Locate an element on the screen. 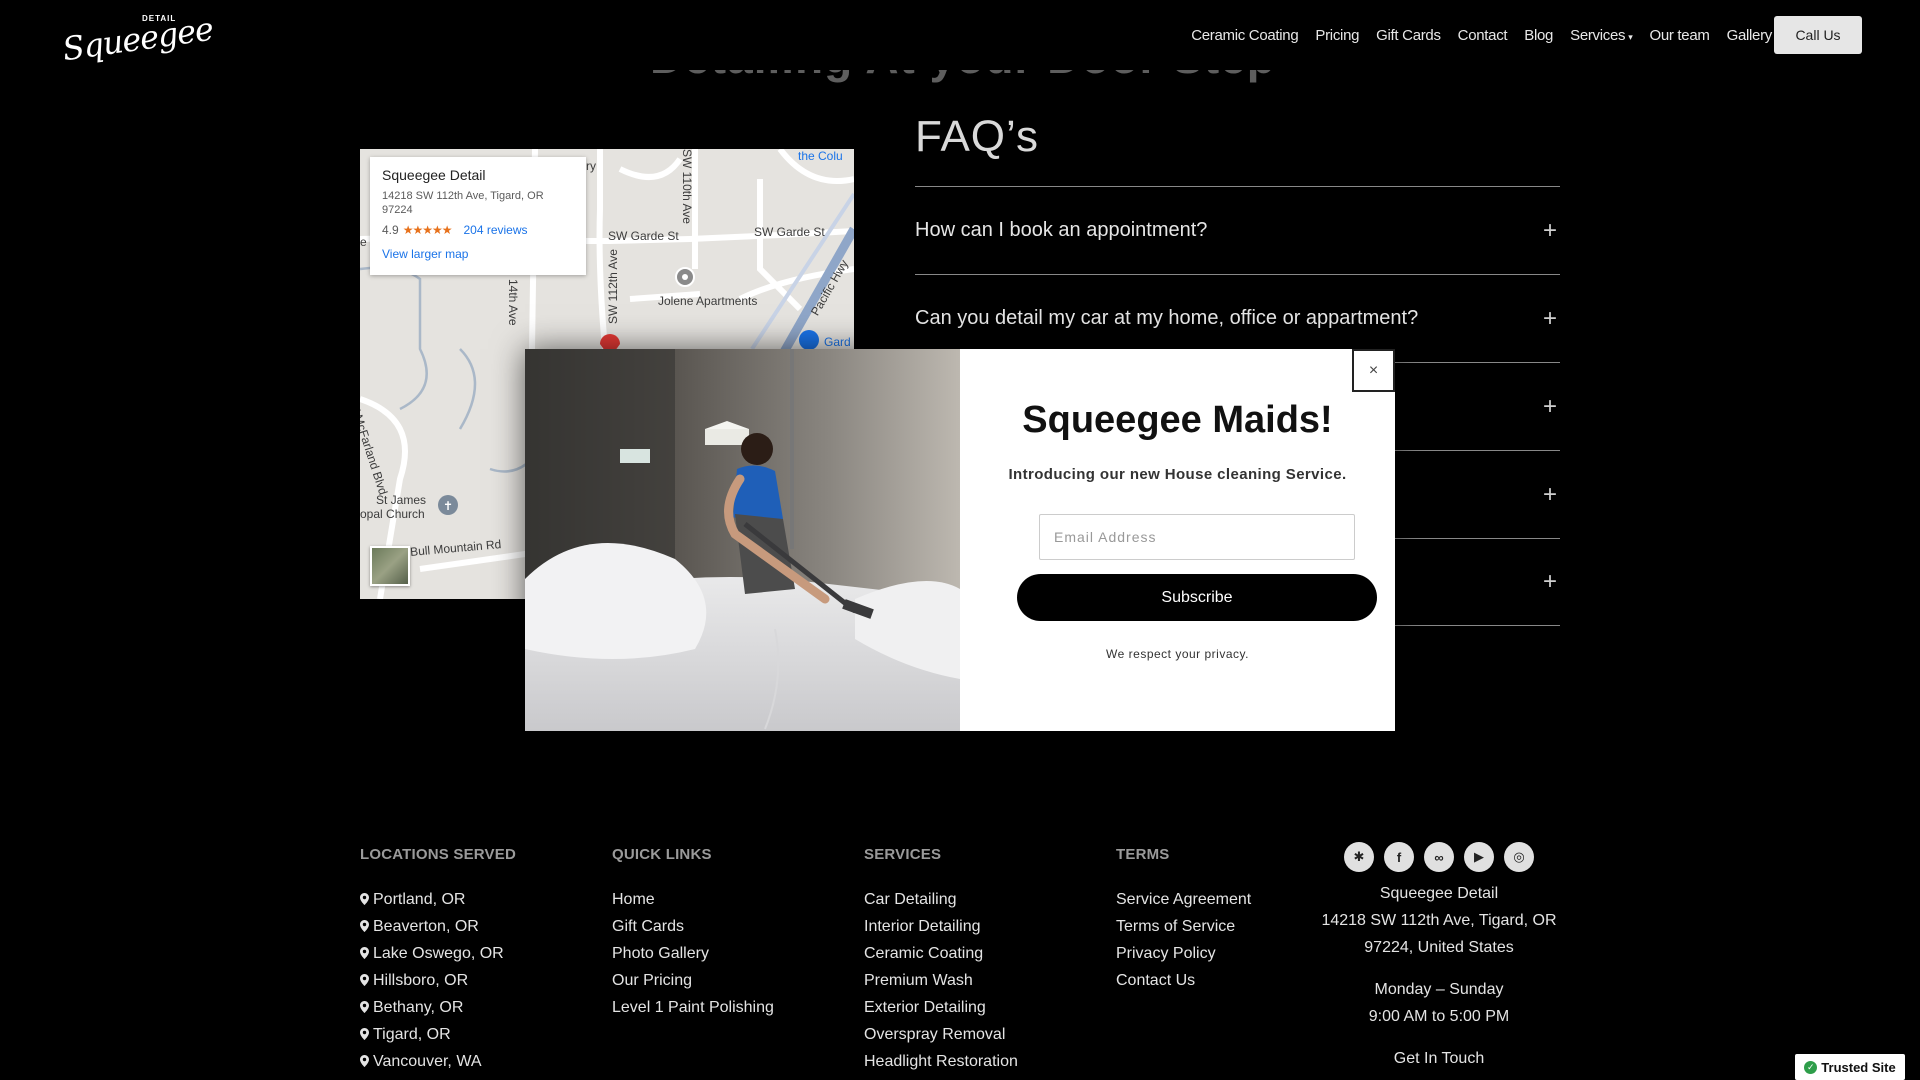 This screenshot has width=1920, height=1080. nav-gallery: Gallery is located at coordinates (1750, 35).